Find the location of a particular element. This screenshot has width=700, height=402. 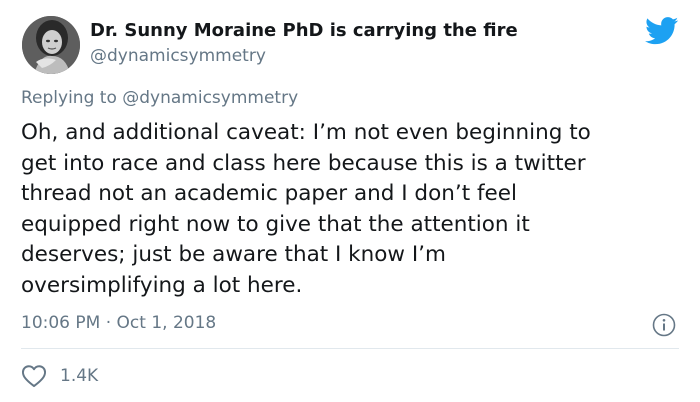

divider is located at coordinates (350, 348).